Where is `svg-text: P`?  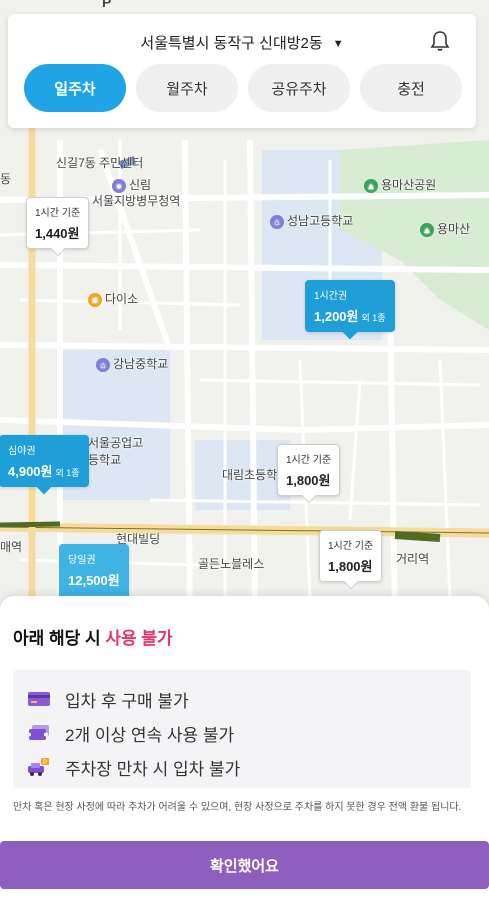
svg-text: P is located at coordinates (45, 763).